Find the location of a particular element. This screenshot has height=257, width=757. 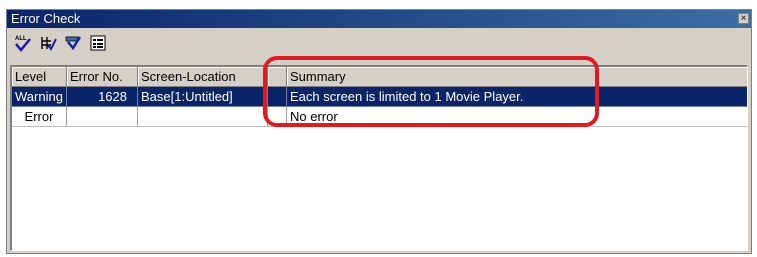

properties-list-icon is located at coordinates (98, 43).